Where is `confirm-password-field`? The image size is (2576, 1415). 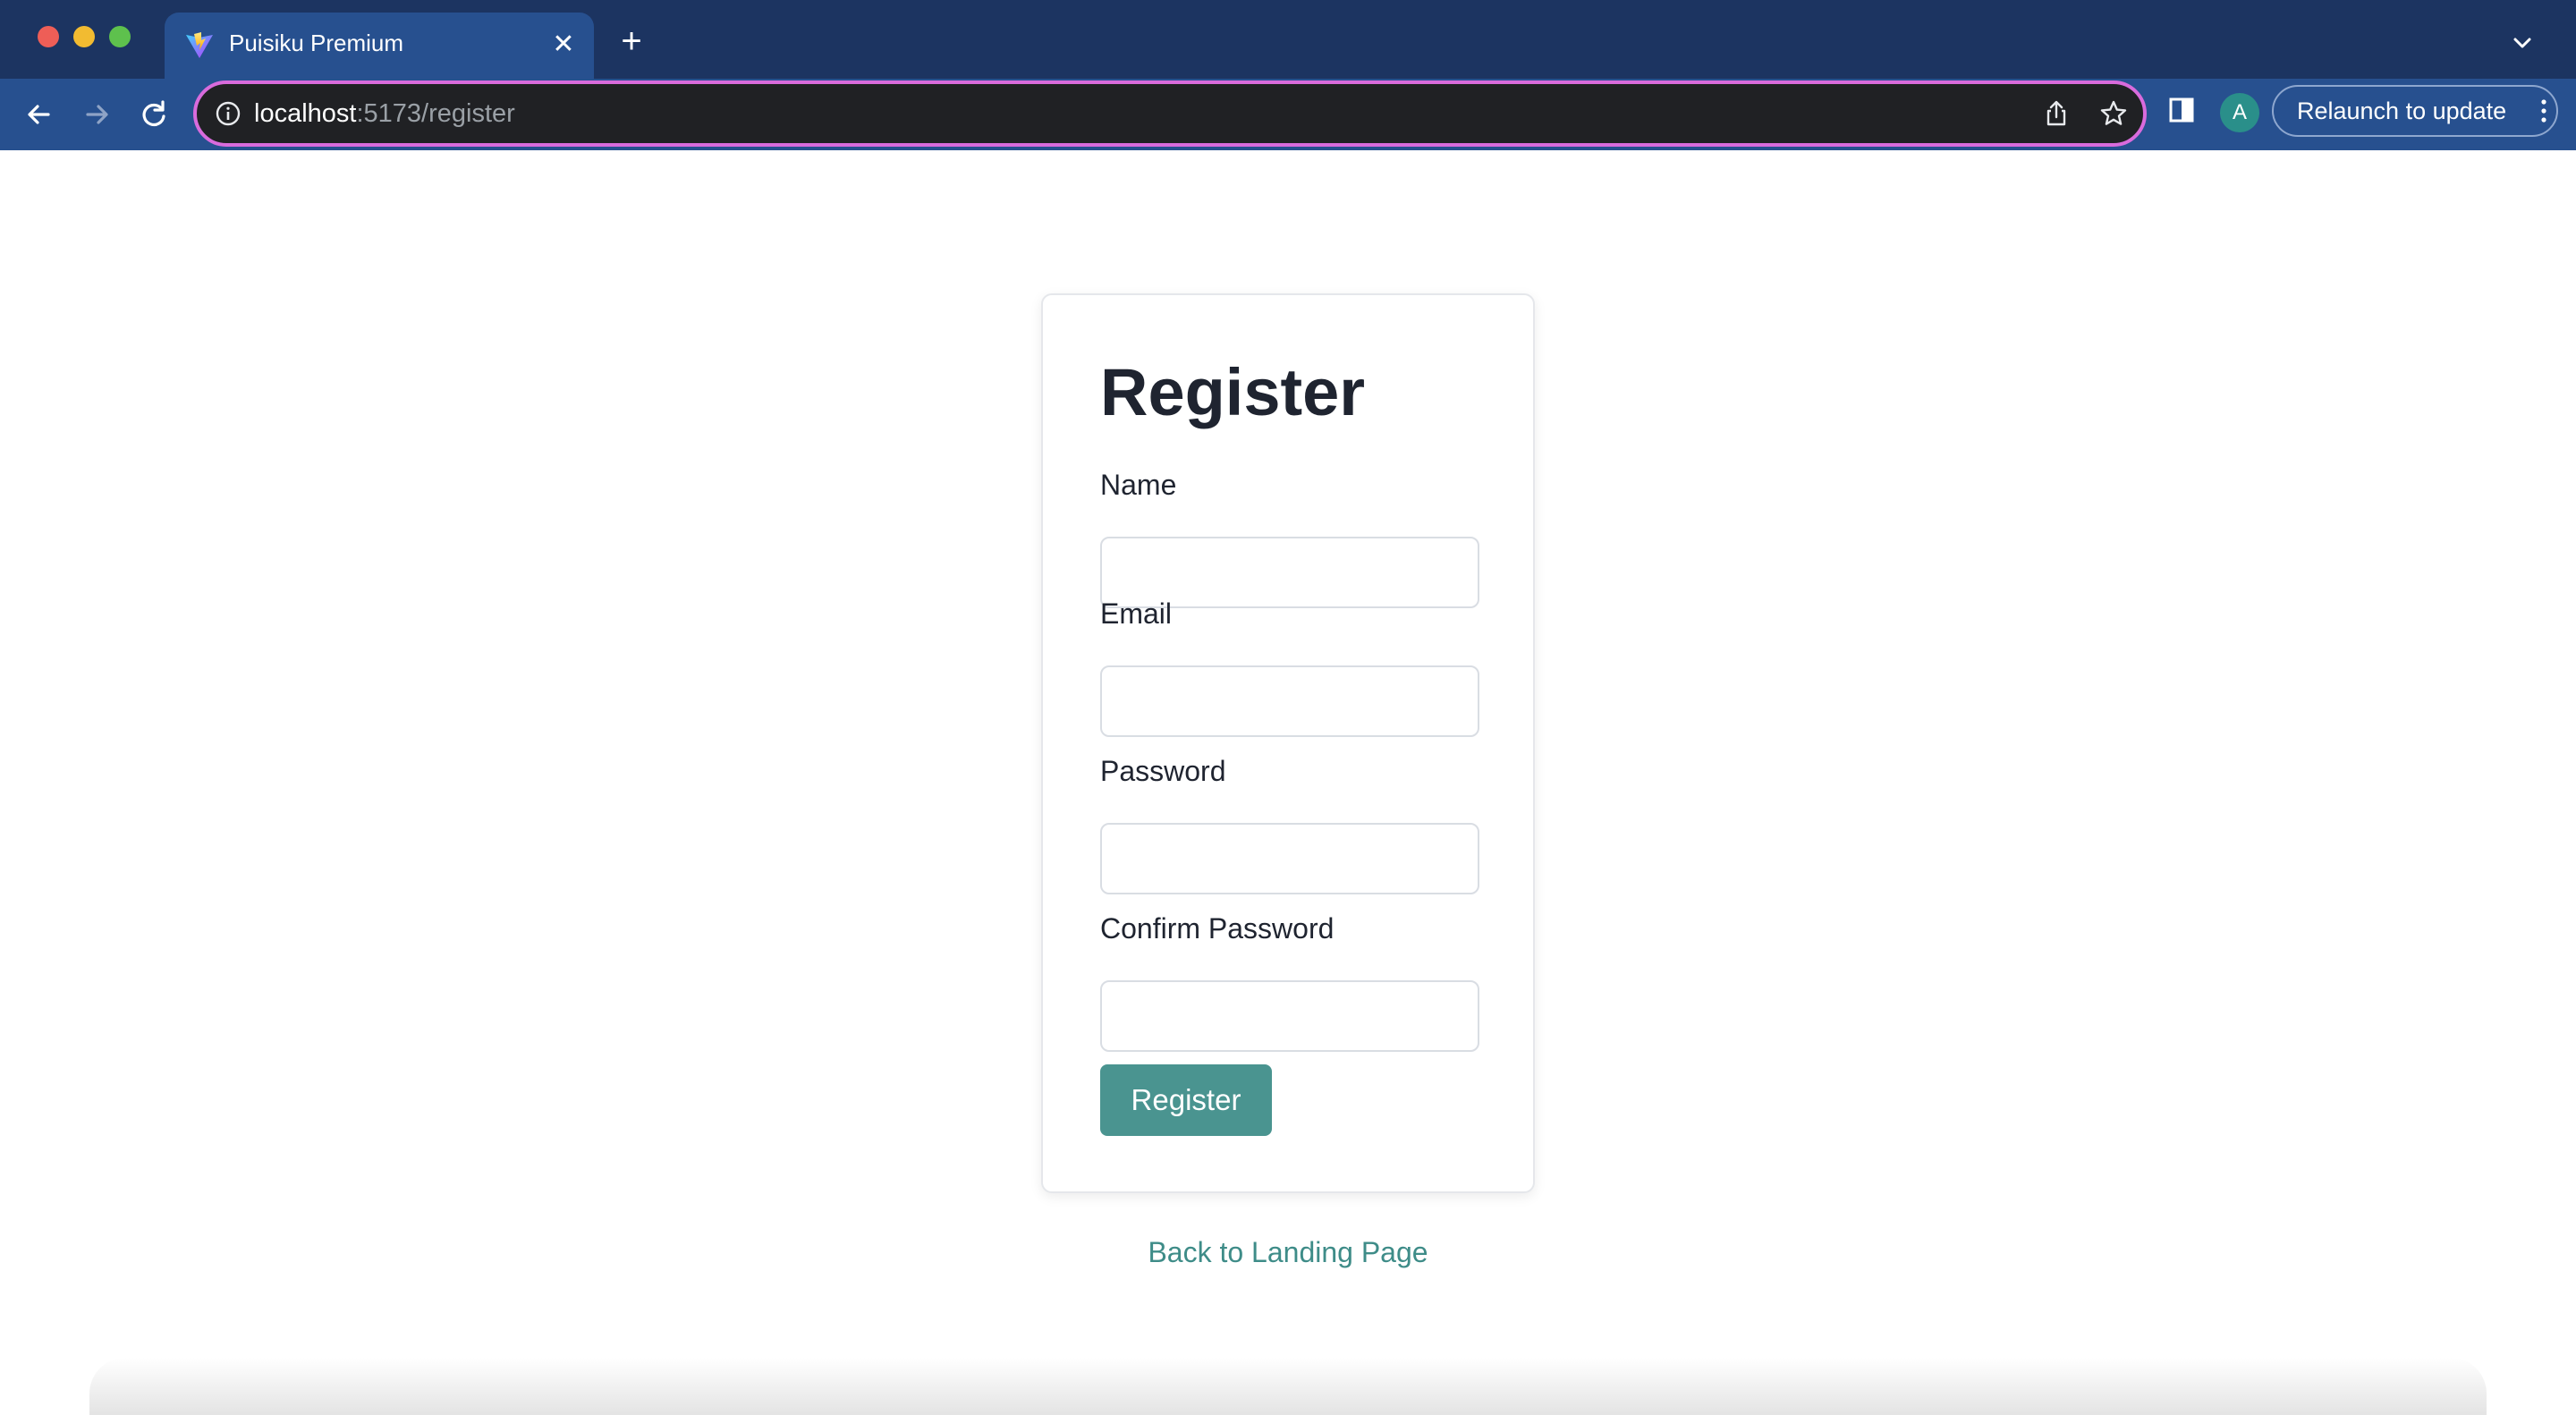 confirm-password-field is located at coordinates (1289, 1016).